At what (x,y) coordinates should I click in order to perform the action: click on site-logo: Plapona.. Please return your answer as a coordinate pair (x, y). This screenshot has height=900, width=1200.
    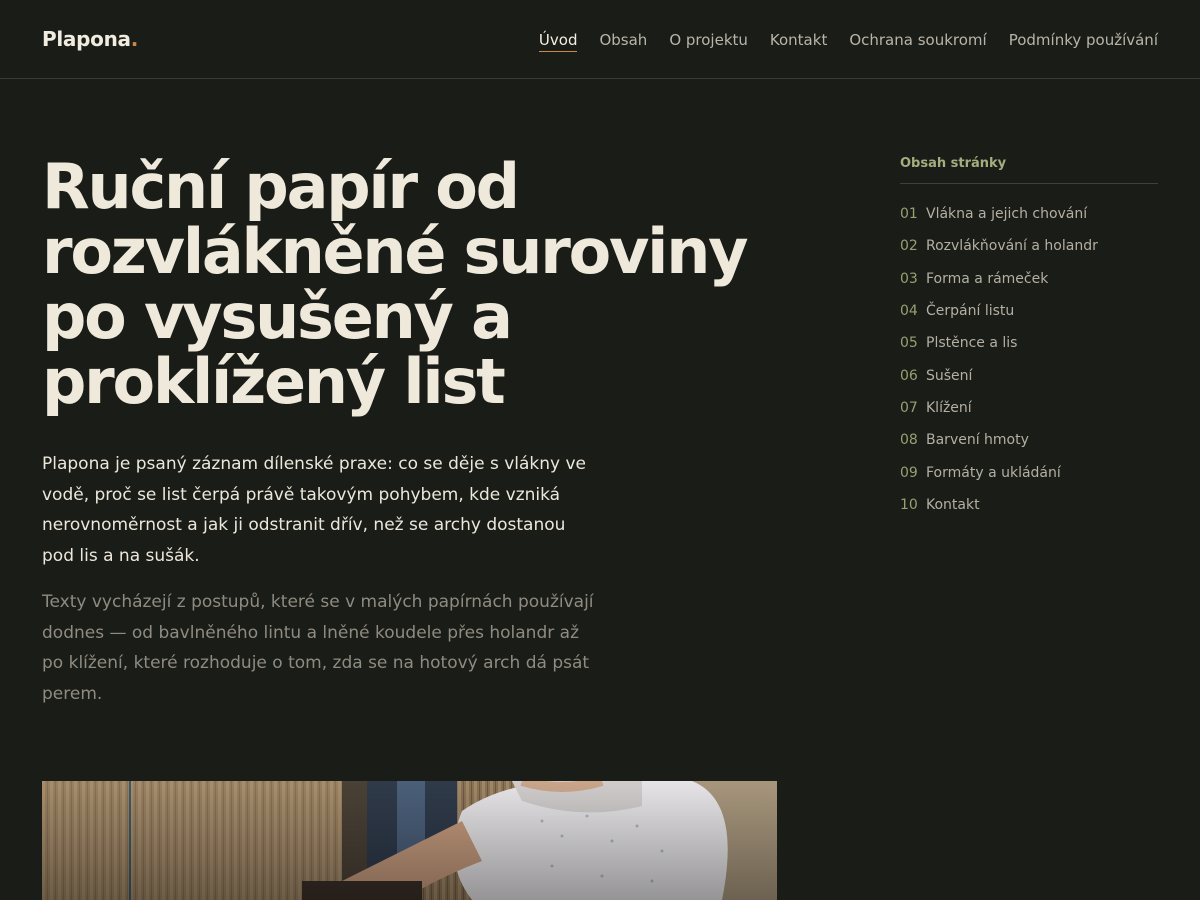
    Looking at the image, I should click on (90, 39).